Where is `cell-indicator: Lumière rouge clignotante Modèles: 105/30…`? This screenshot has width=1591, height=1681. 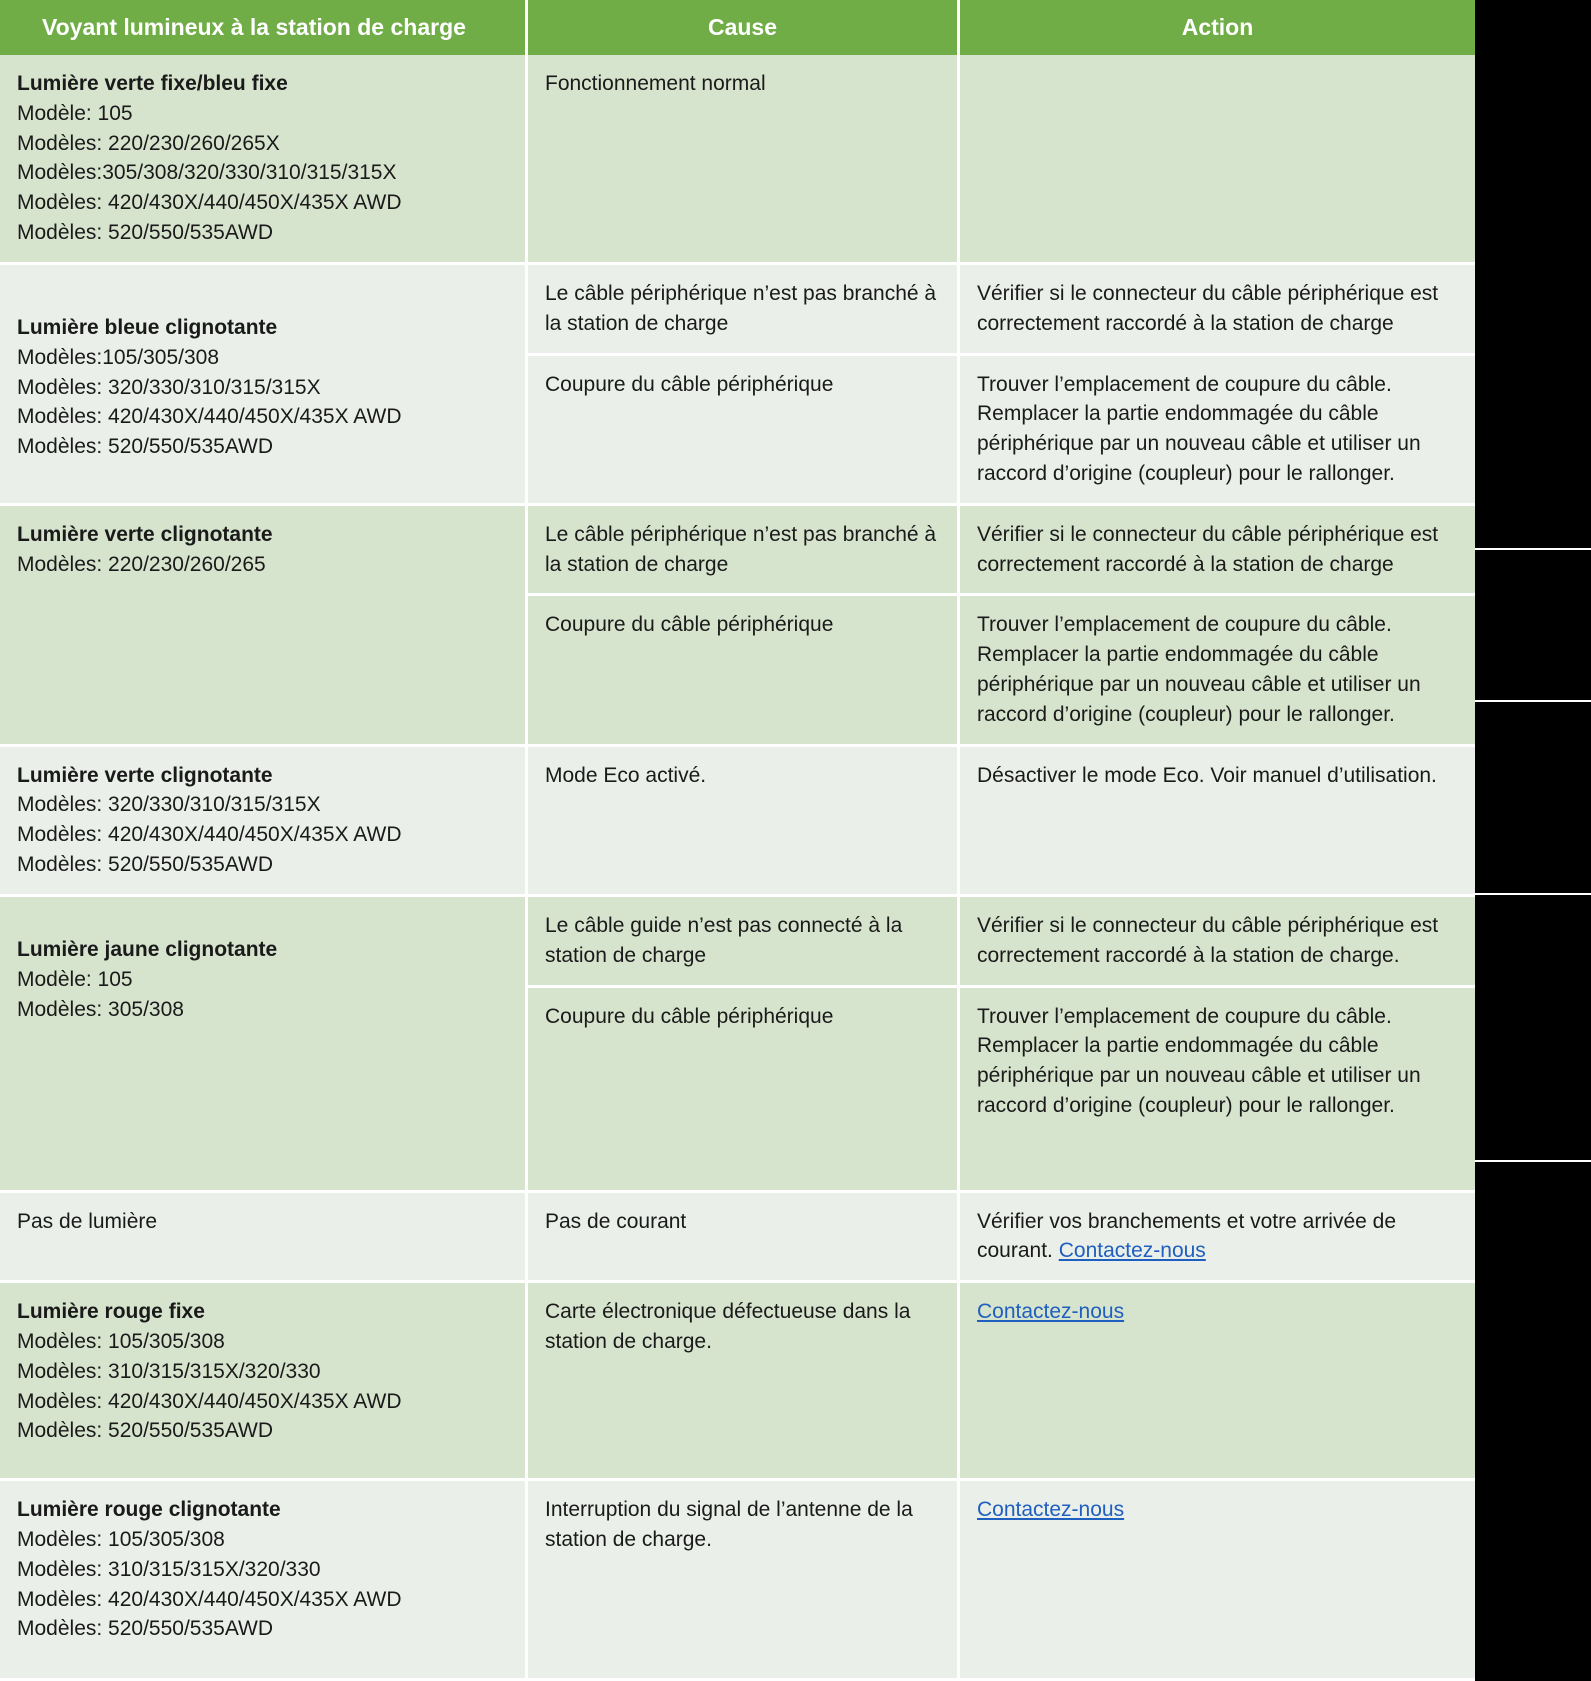 cell-indicator: Lumière rouge clignotante Modèles: 105/30… is located at coordinates (264, 1581).